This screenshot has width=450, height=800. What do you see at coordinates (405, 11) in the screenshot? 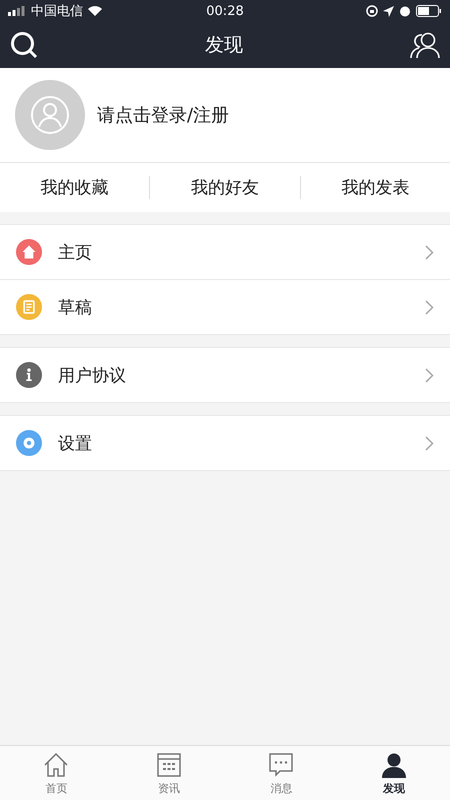
I see `alarm-icon` at bounding box center [405, 11].